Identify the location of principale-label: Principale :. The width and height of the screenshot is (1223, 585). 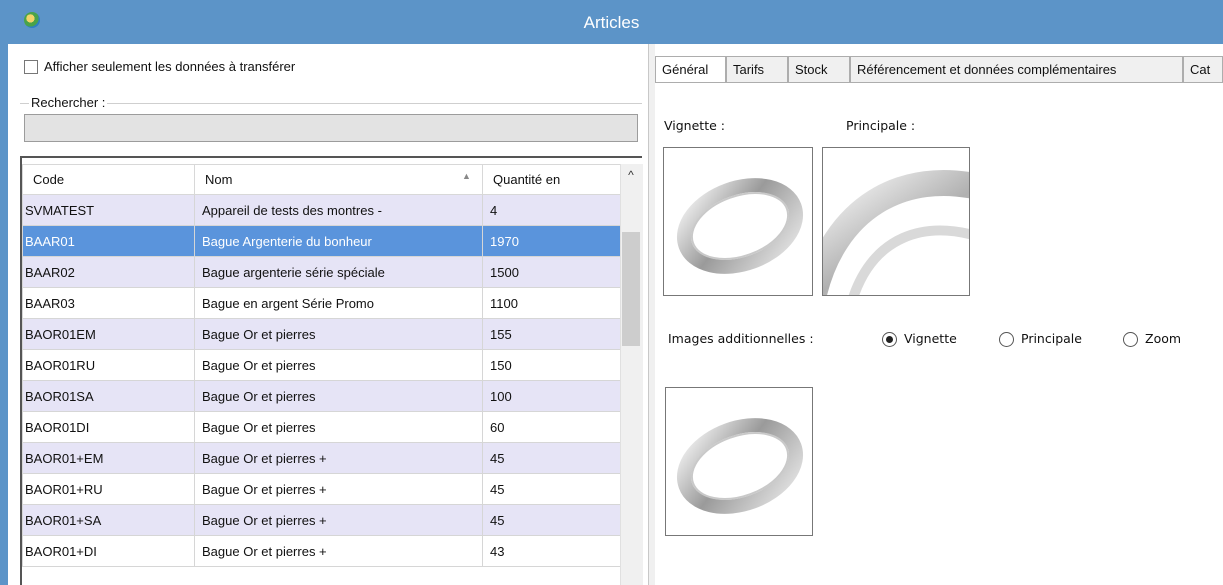
(881, 125).